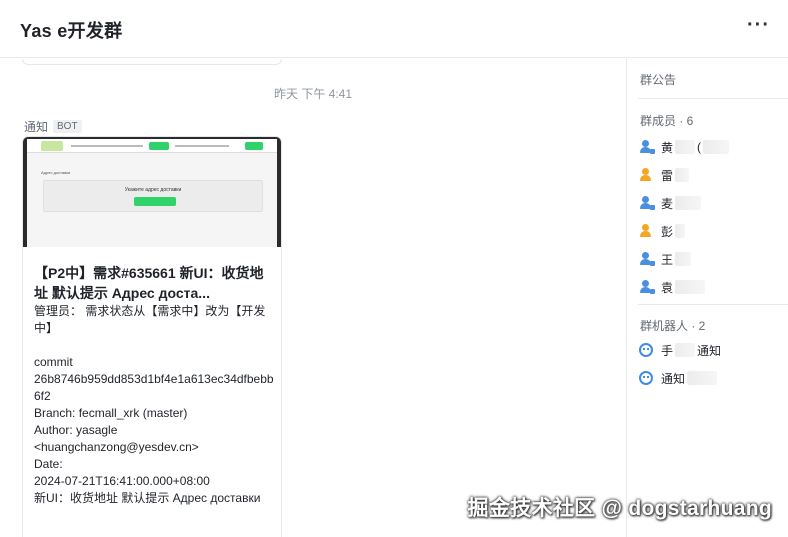  I want to click on member-name: 雷, so click(667, 175).